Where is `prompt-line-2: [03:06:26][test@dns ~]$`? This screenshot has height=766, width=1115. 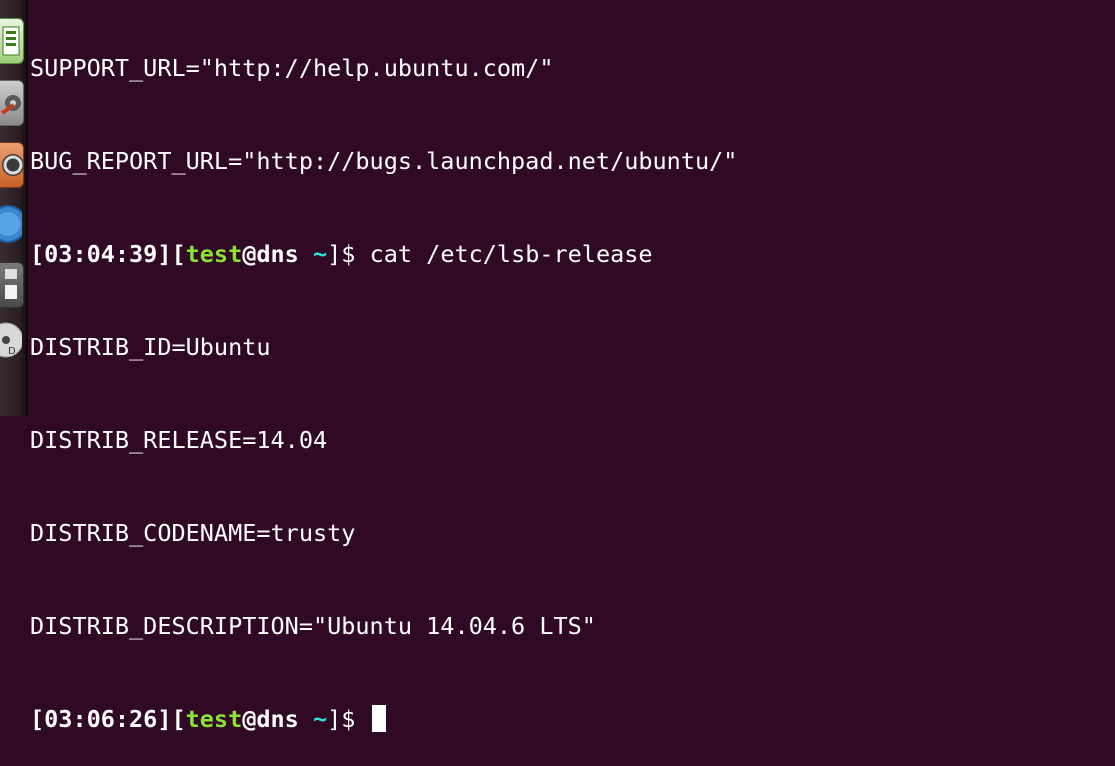
prompt-line-2: [03:06:26][test@dns ~]$ is located at coordinates (572, 719).